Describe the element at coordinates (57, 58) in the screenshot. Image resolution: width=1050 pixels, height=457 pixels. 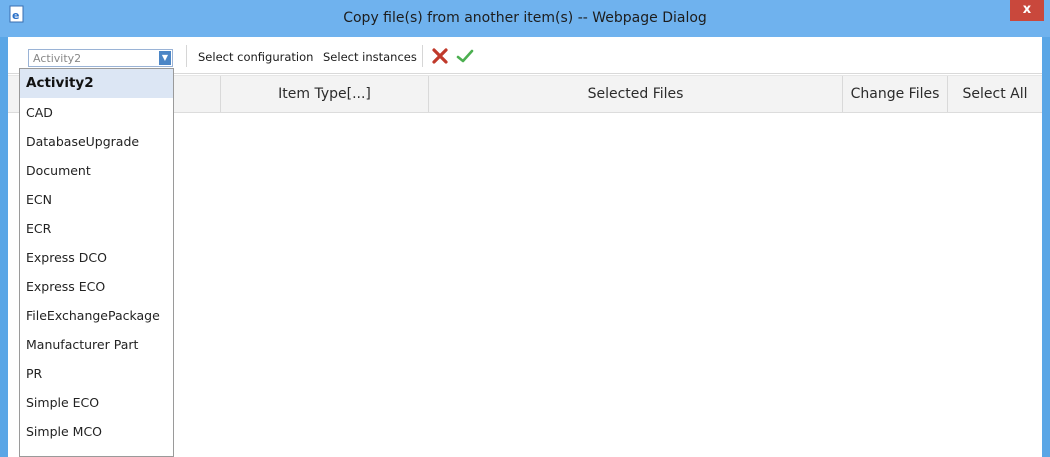
I see `item-type-select-value: Activity2` at that location.